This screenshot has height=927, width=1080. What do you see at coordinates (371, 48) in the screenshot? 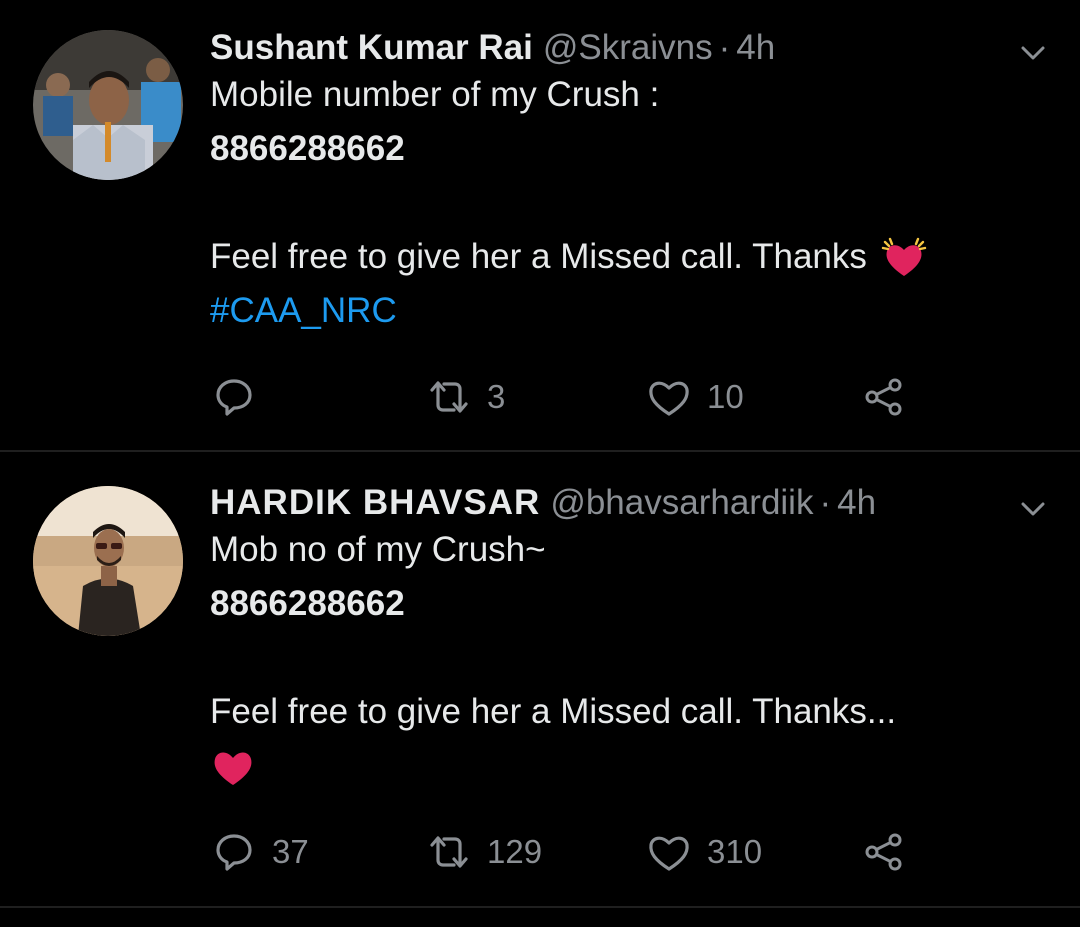
I see `display-name: Sushant Kumar Rai` at bounding box center [371, 48].